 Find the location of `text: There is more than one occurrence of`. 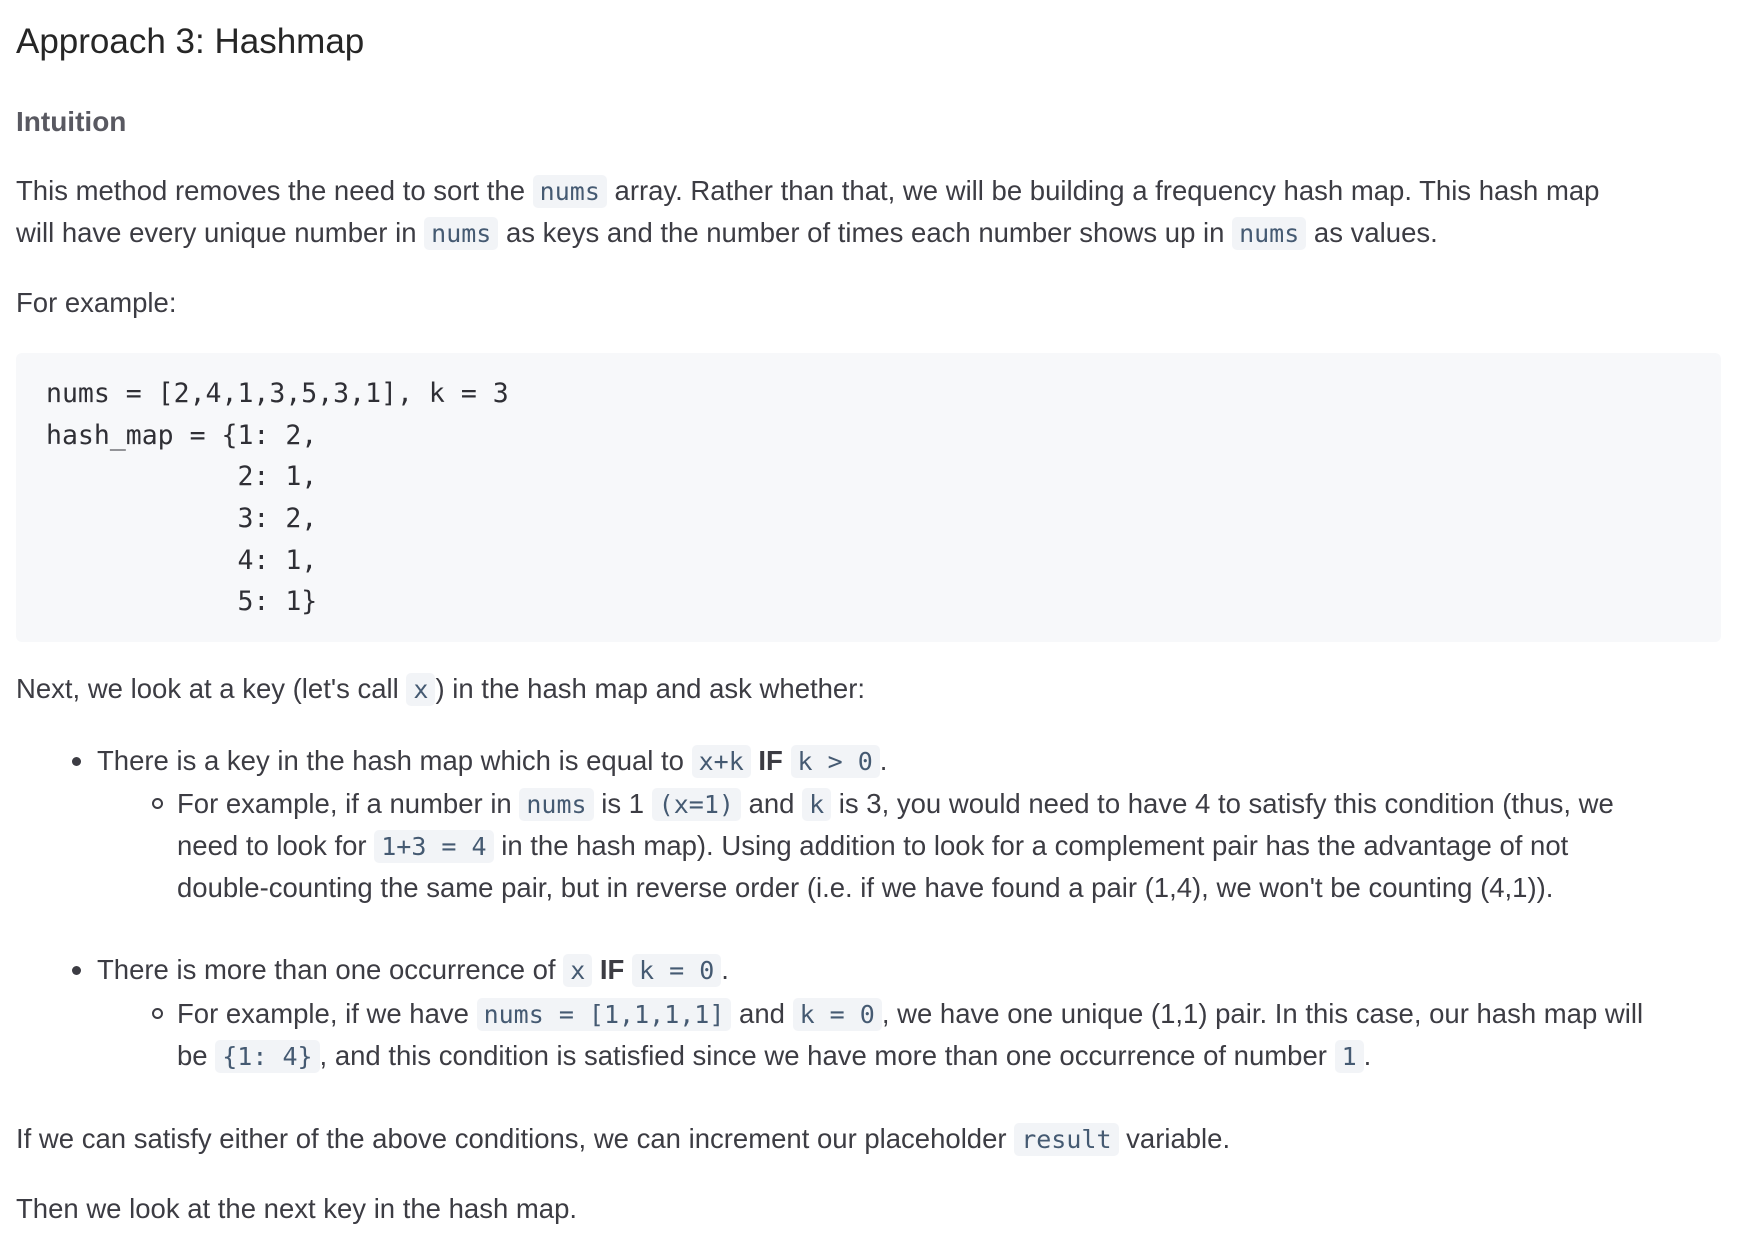

text: There is more than one occurrence of is located at coordinates (330, 969).